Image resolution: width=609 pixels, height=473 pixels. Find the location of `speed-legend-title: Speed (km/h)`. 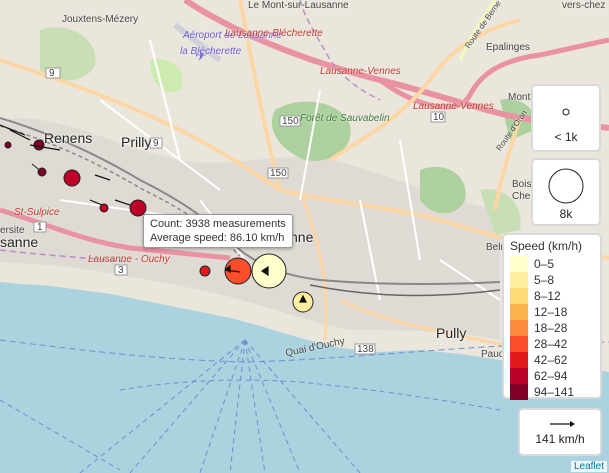

speed-legend-title: Speed (km/h) is located at coordinates (546, 246).